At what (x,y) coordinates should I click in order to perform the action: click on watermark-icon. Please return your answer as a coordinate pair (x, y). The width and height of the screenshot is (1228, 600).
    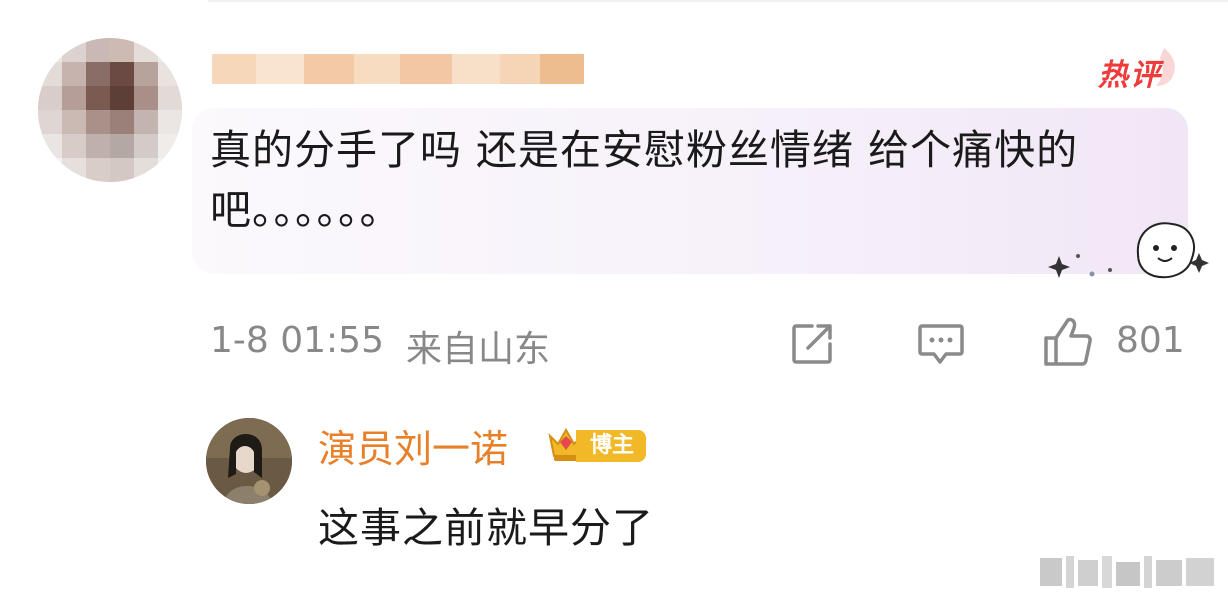
    Looking at the image, I should click on (1127, 572).